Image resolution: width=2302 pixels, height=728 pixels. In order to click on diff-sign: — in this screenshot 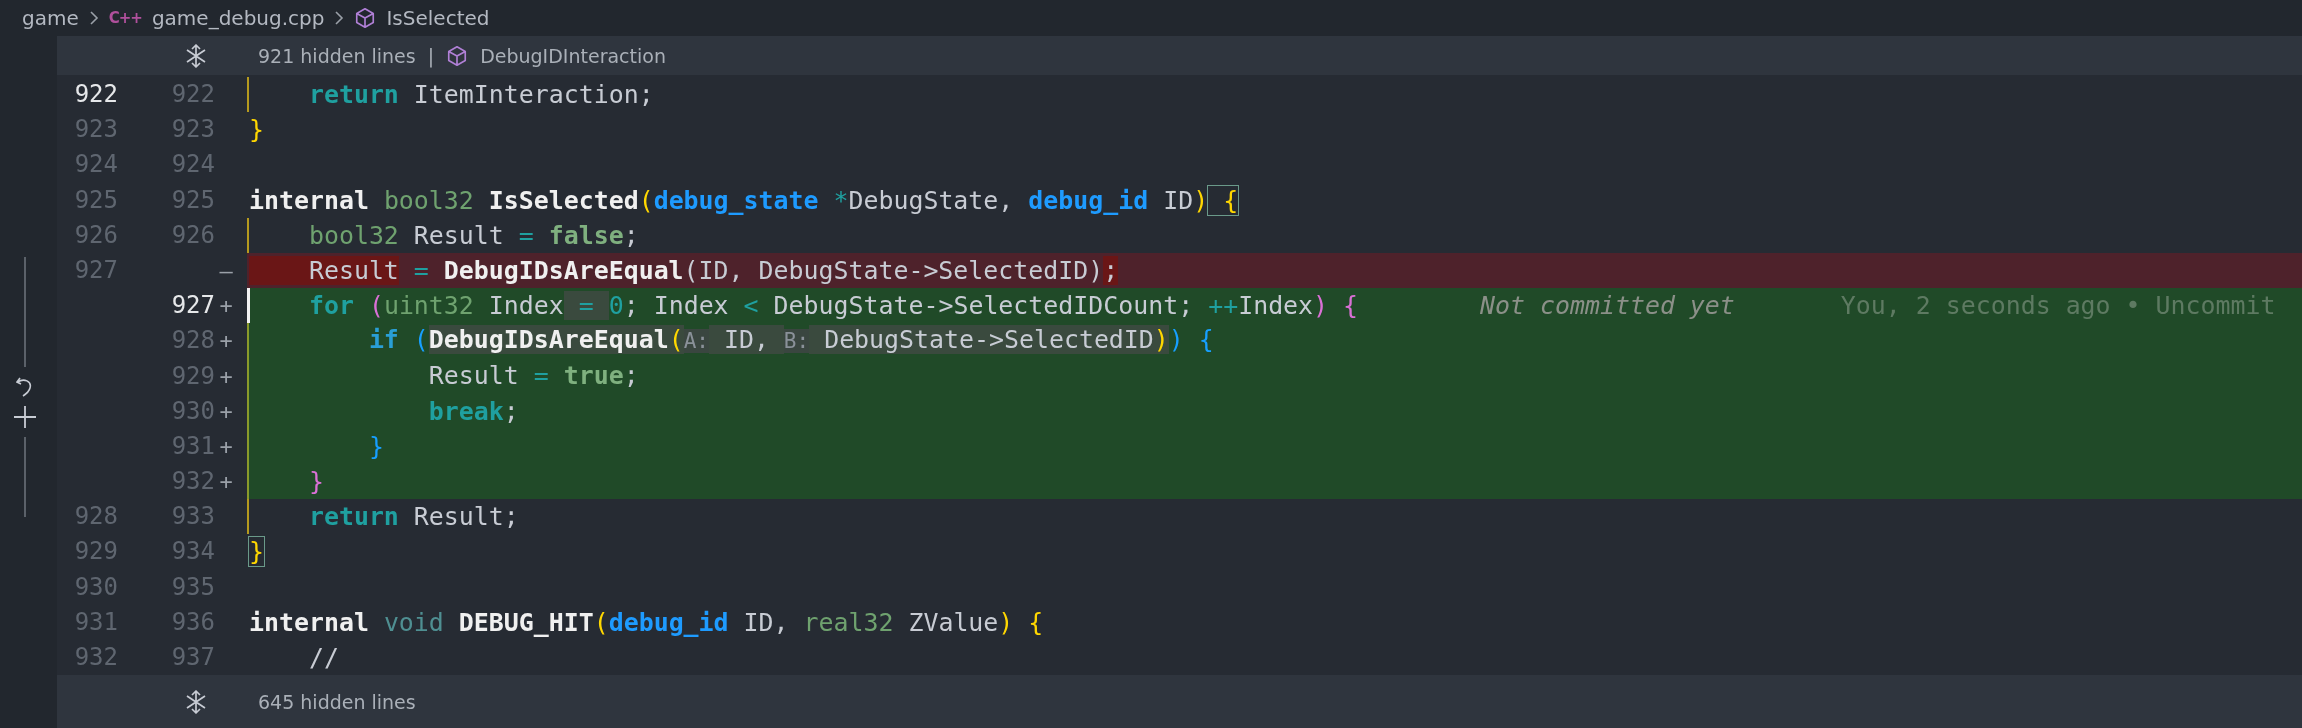, I will do `click(226, 270)`.